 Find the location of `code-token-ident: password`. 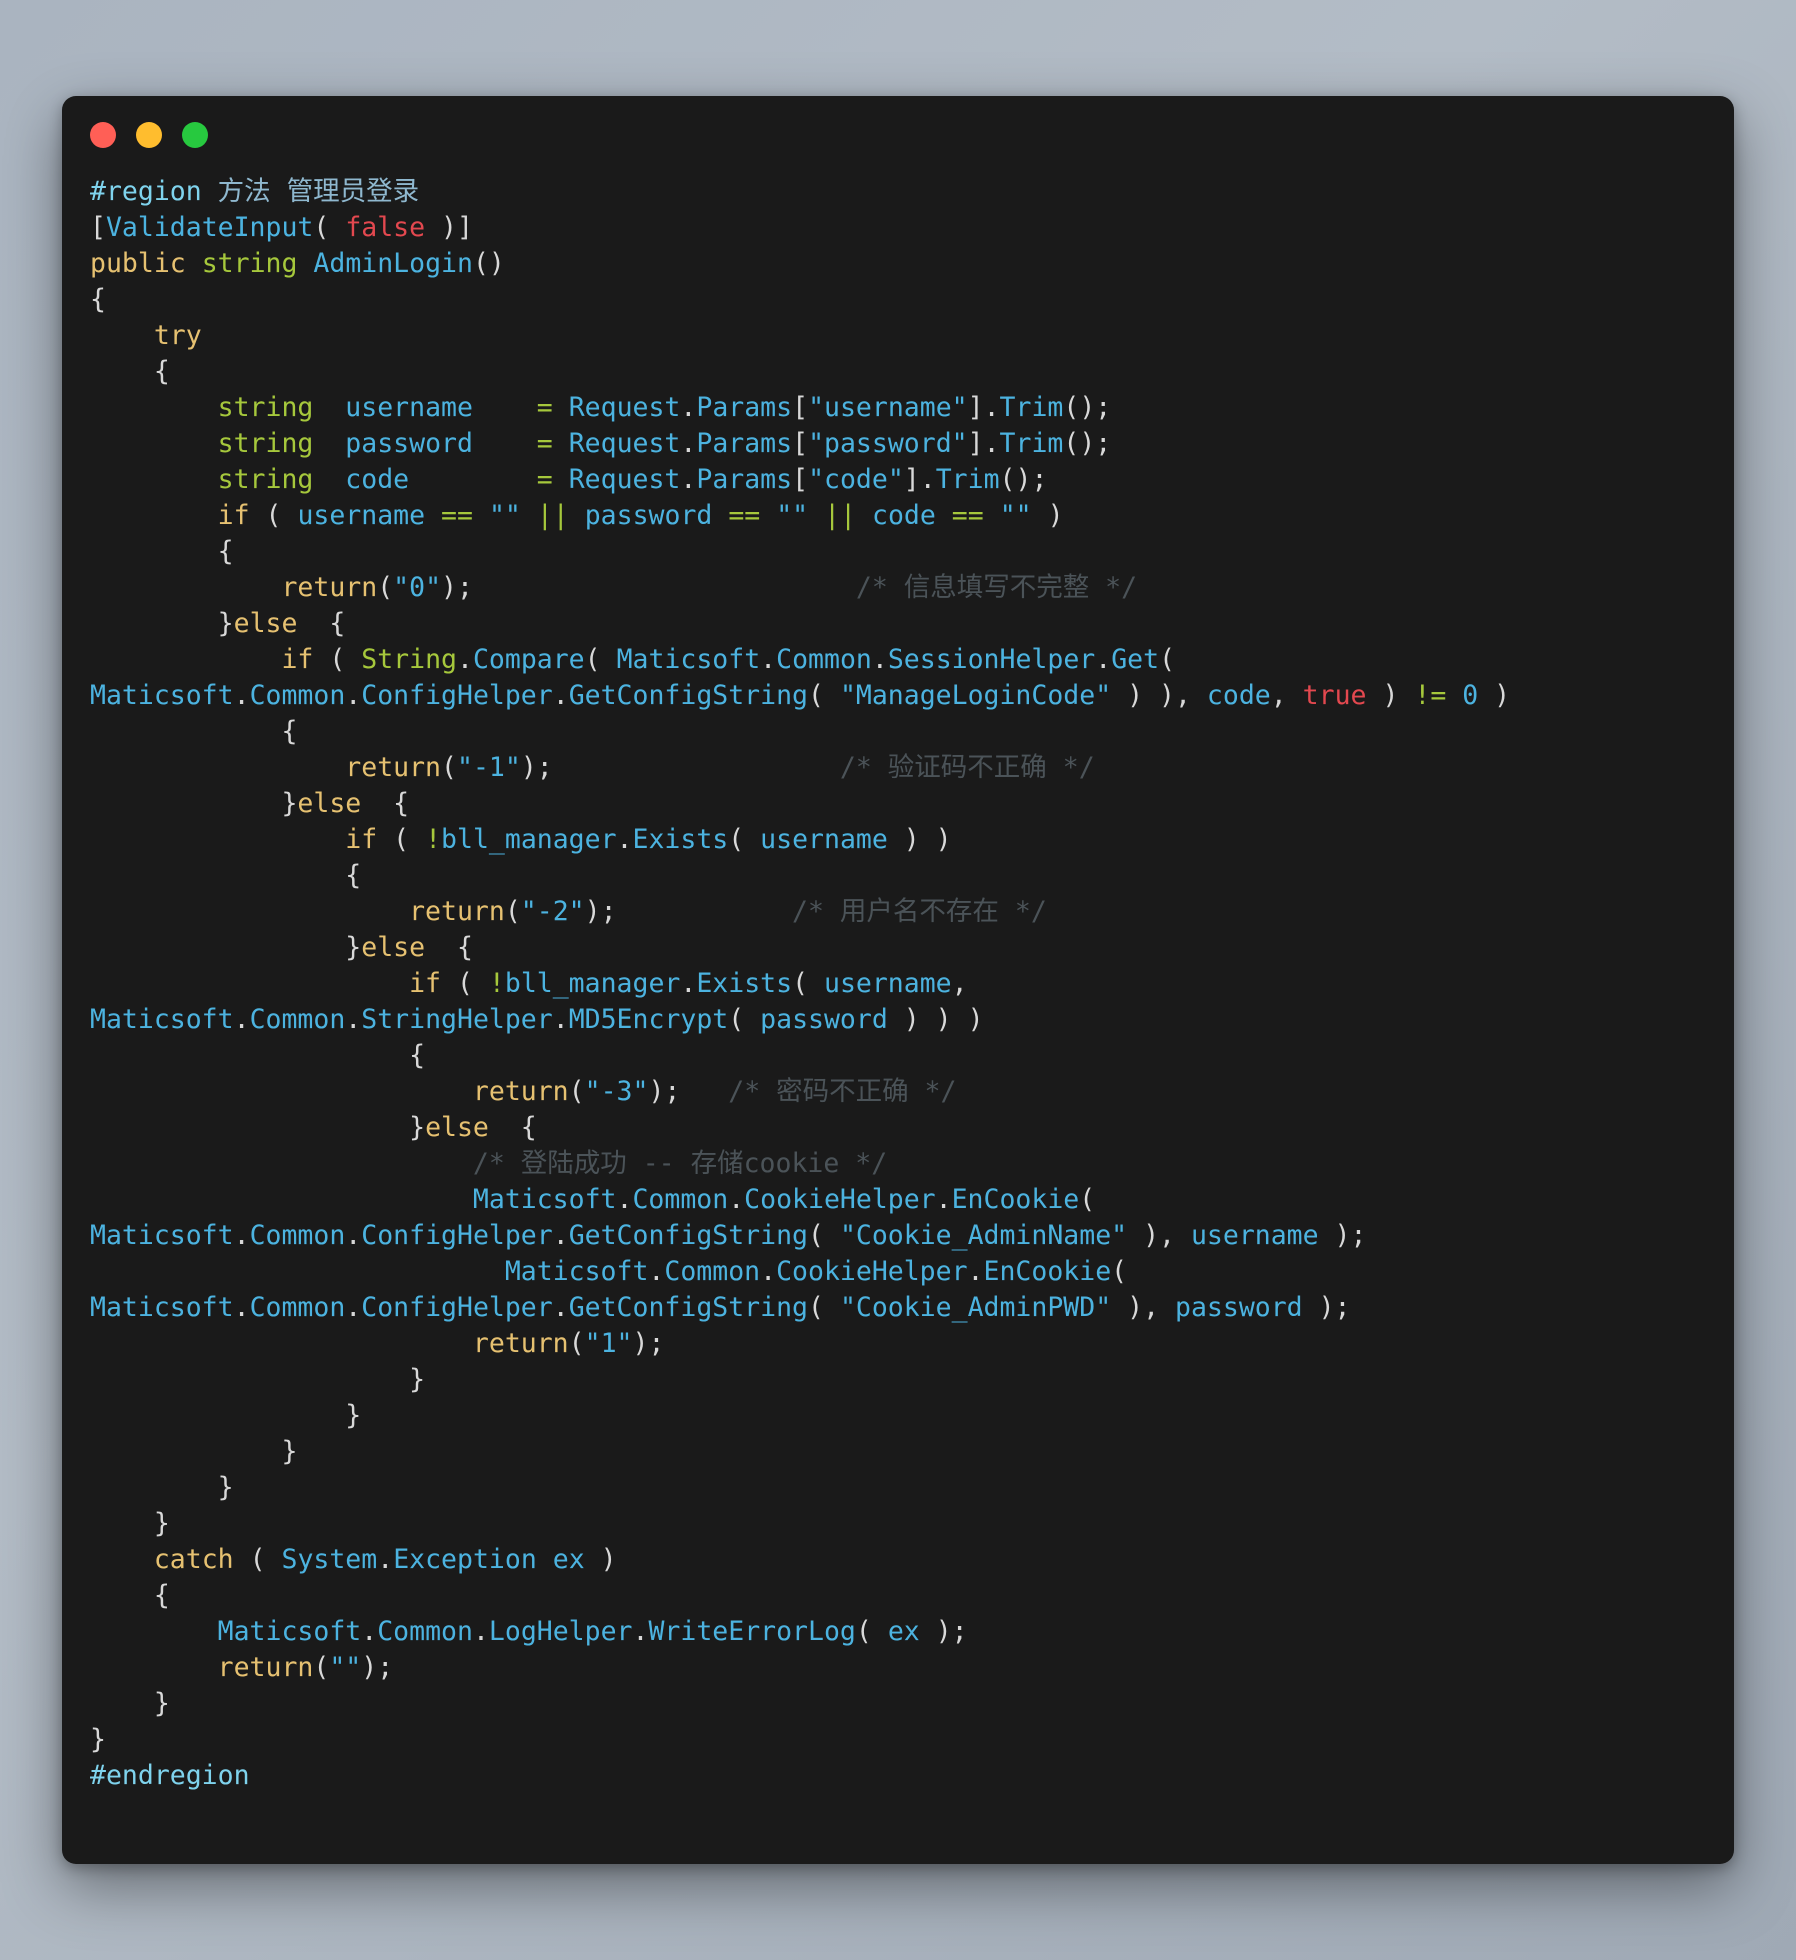

code-token-ident: password is located at coordinates (1239, 1307).